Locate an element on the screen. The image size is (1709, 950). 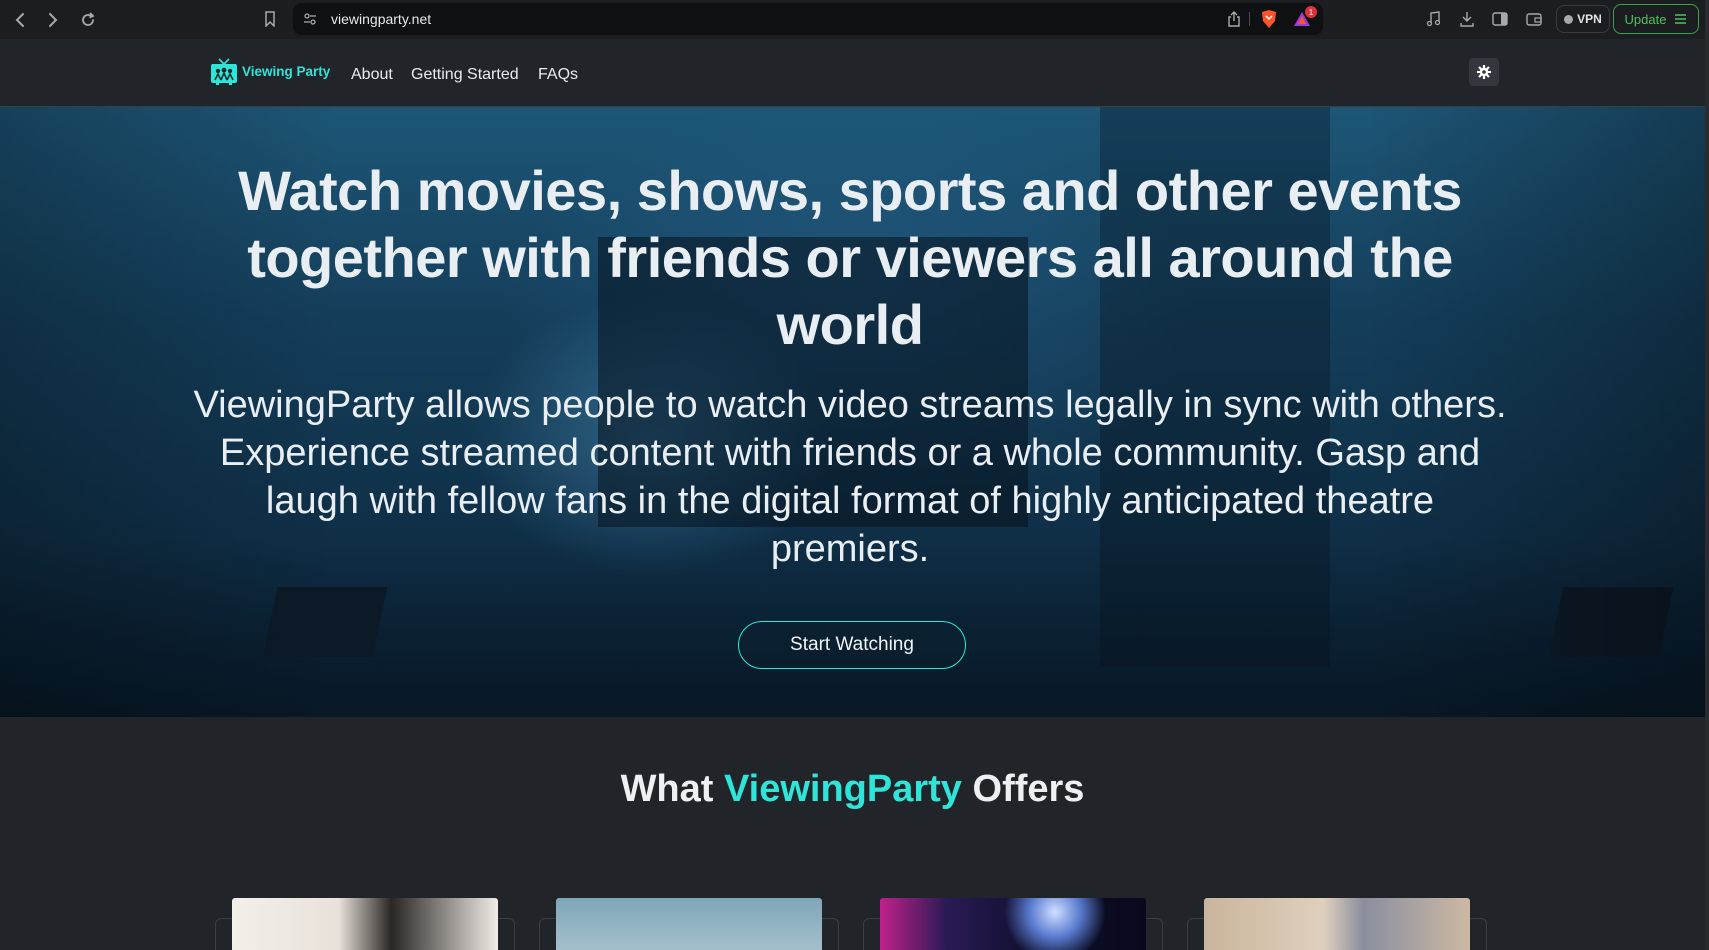
reload-icon is located at coordinates (88, 20).